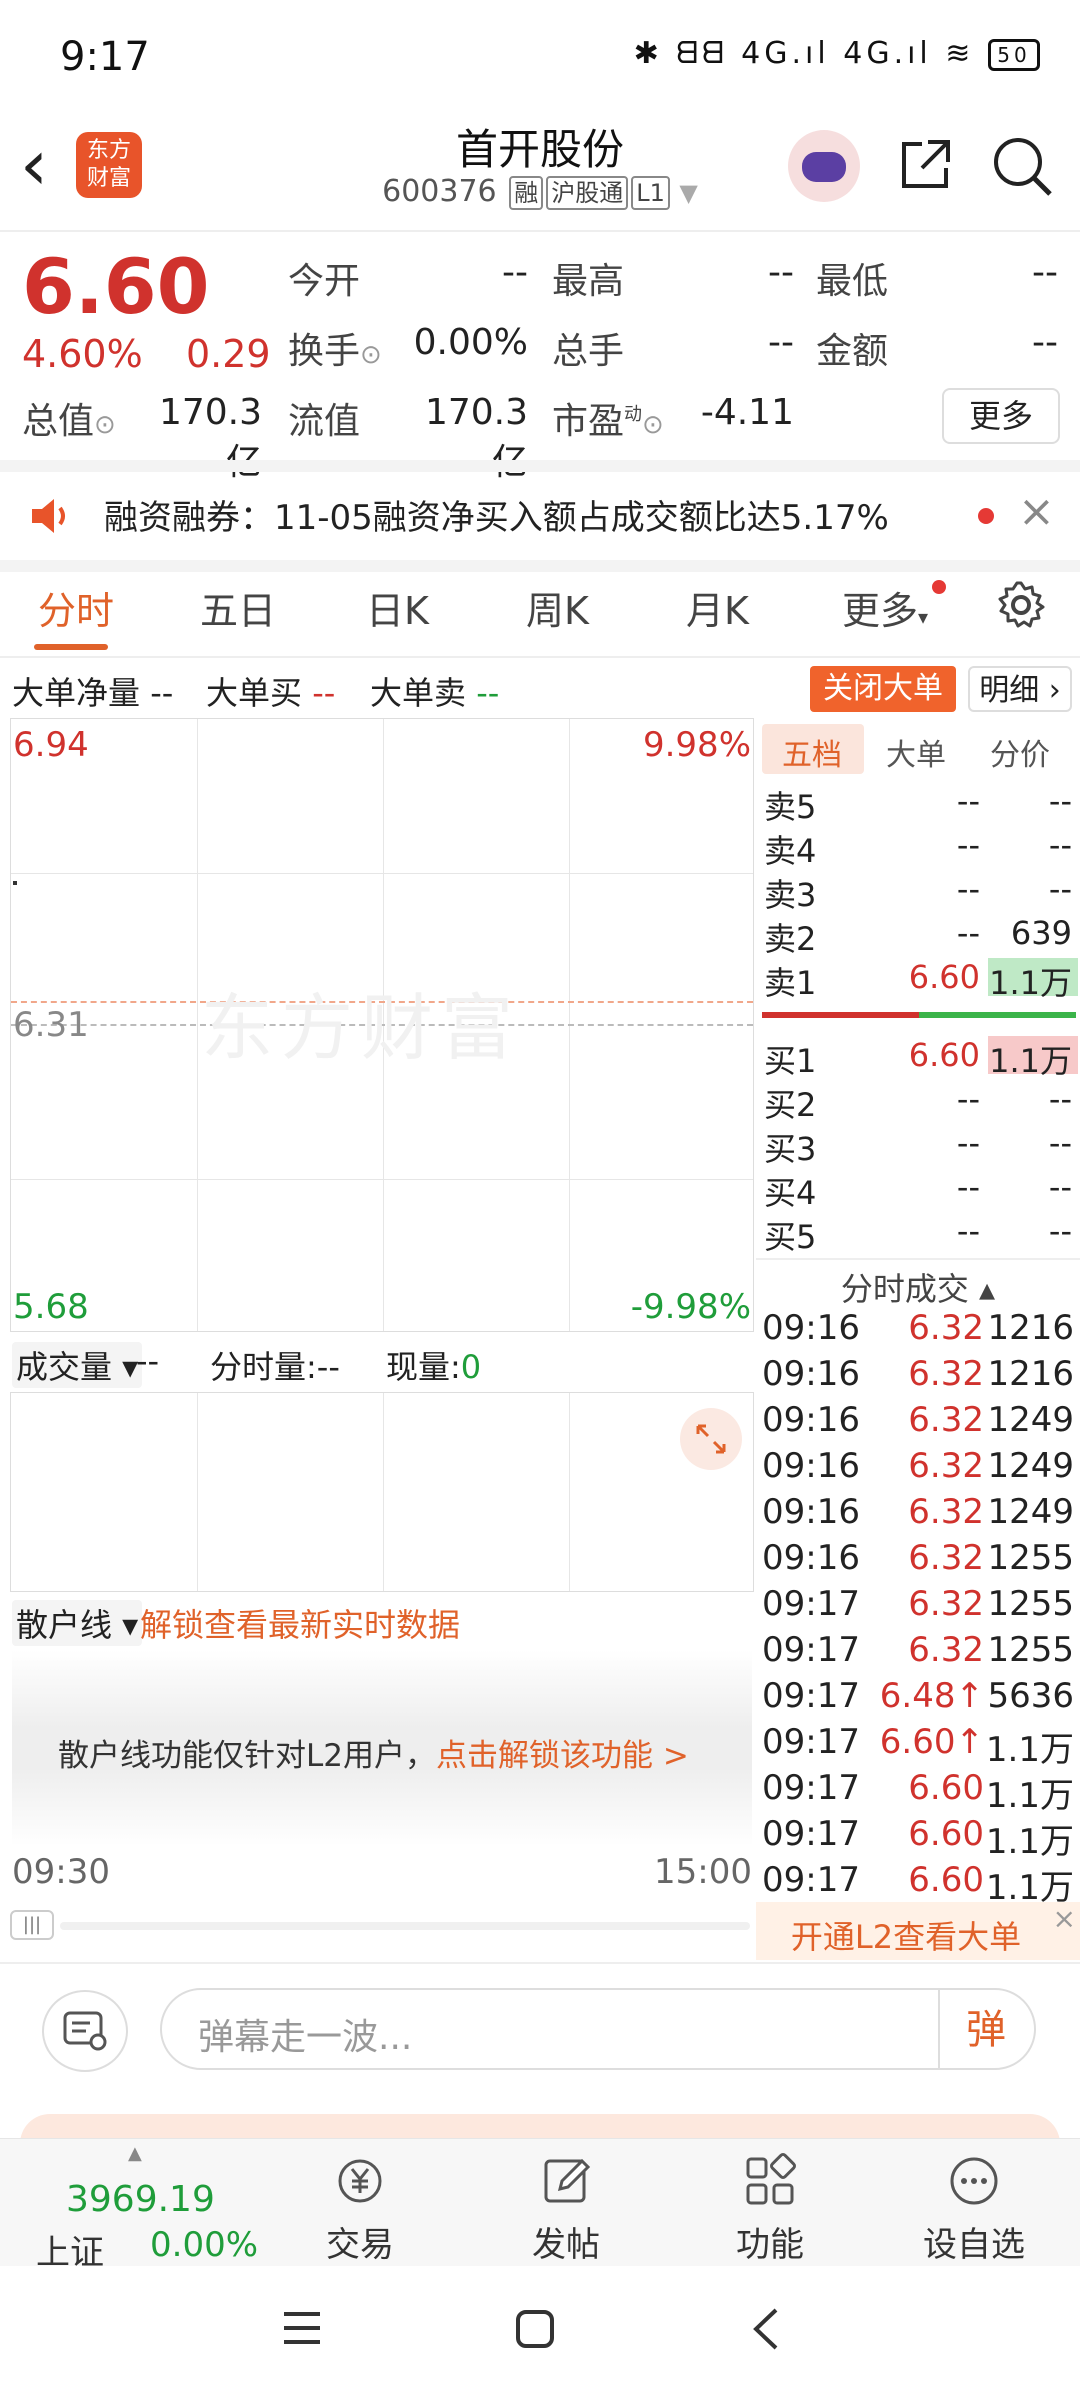 The height and width of the screenshot is (2400, 1080). Describe the element at coordinates (418, 693) in the screenshot. I see `big-sell-label: 大单卖` at that location.